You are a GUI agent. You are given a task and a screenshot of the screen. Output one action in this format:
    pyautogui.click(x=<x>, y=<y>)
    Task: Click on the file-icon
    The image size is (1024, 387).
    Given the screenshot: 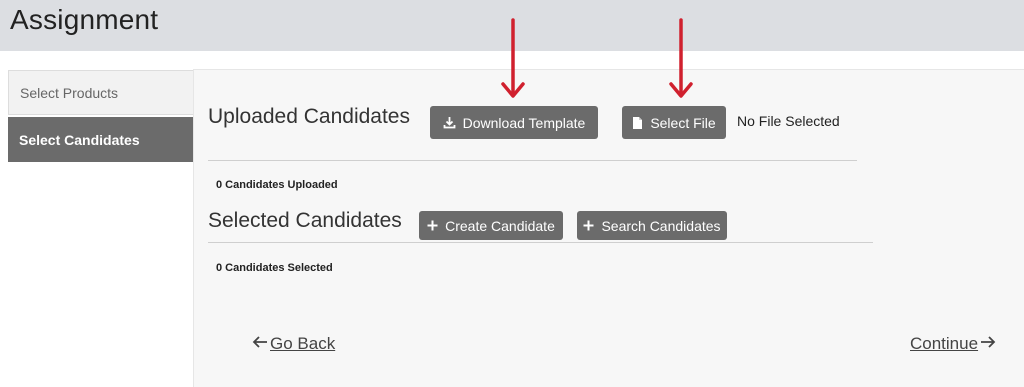 What is the action you would take?
    pyautogui.click(x=637, y=123)
    